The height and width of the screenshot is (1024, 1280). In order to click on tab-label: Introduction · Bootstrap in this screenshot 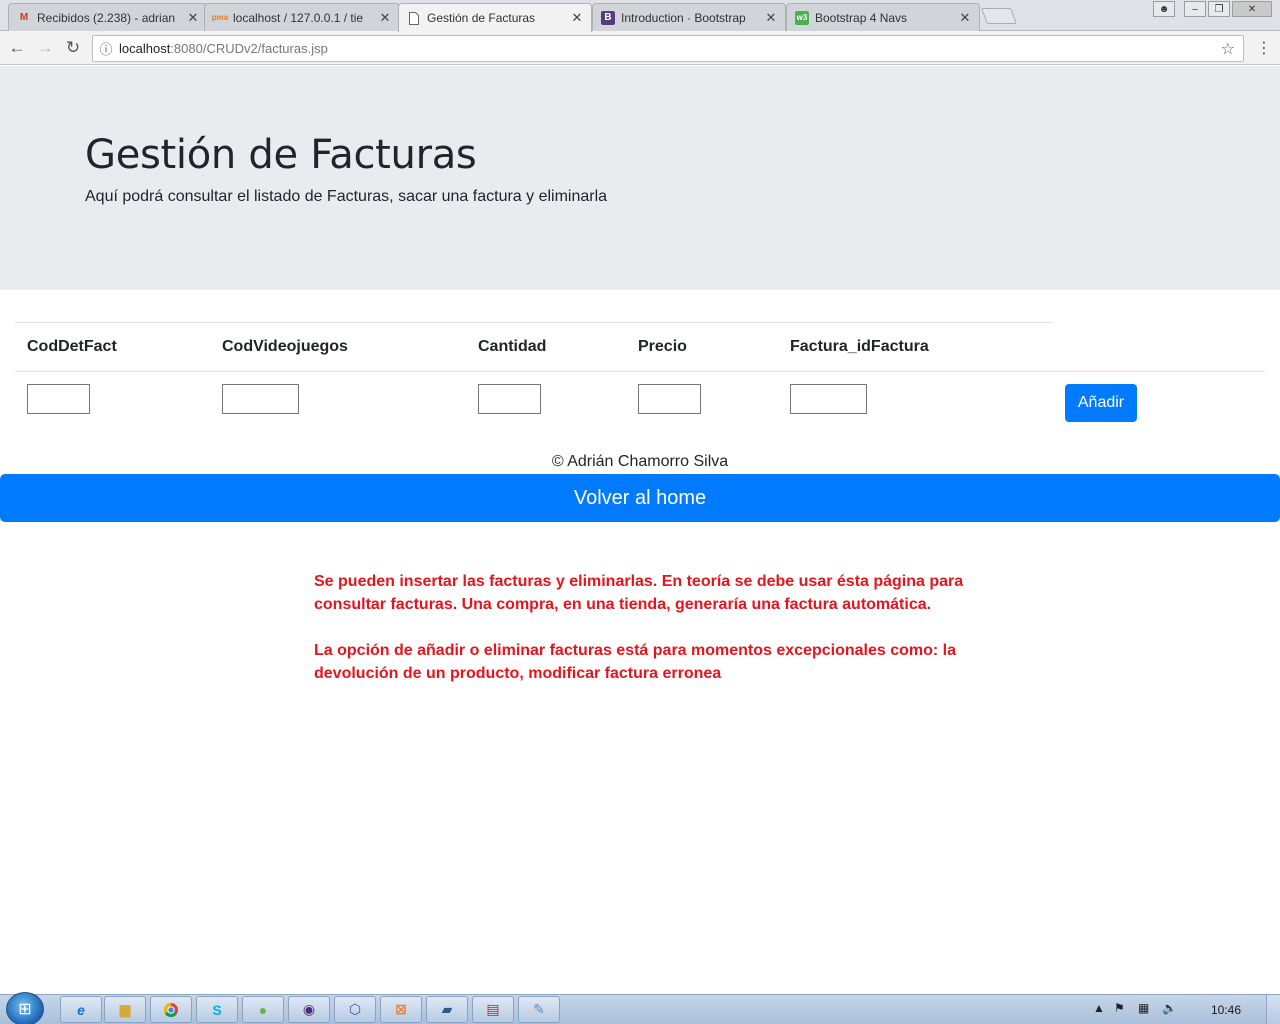, I will do `click(683, 17)`.